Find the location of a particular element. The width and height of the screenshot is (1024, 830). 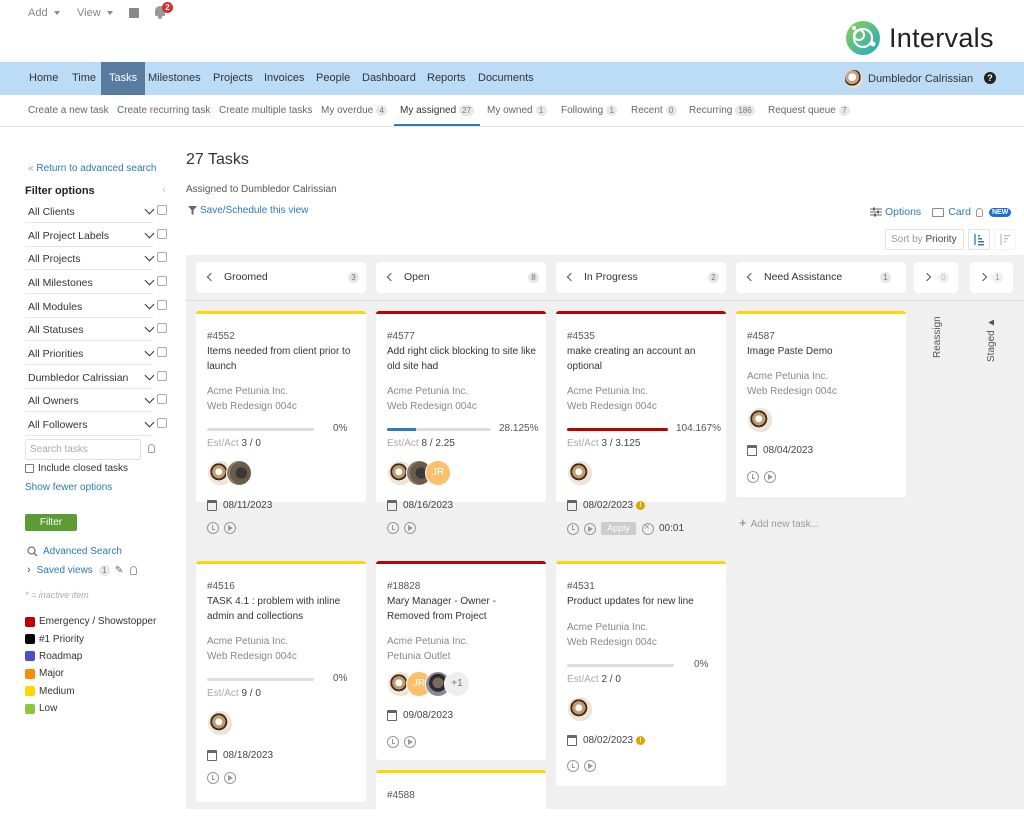

task-id: #4587 is located at coordinates (761, 336).